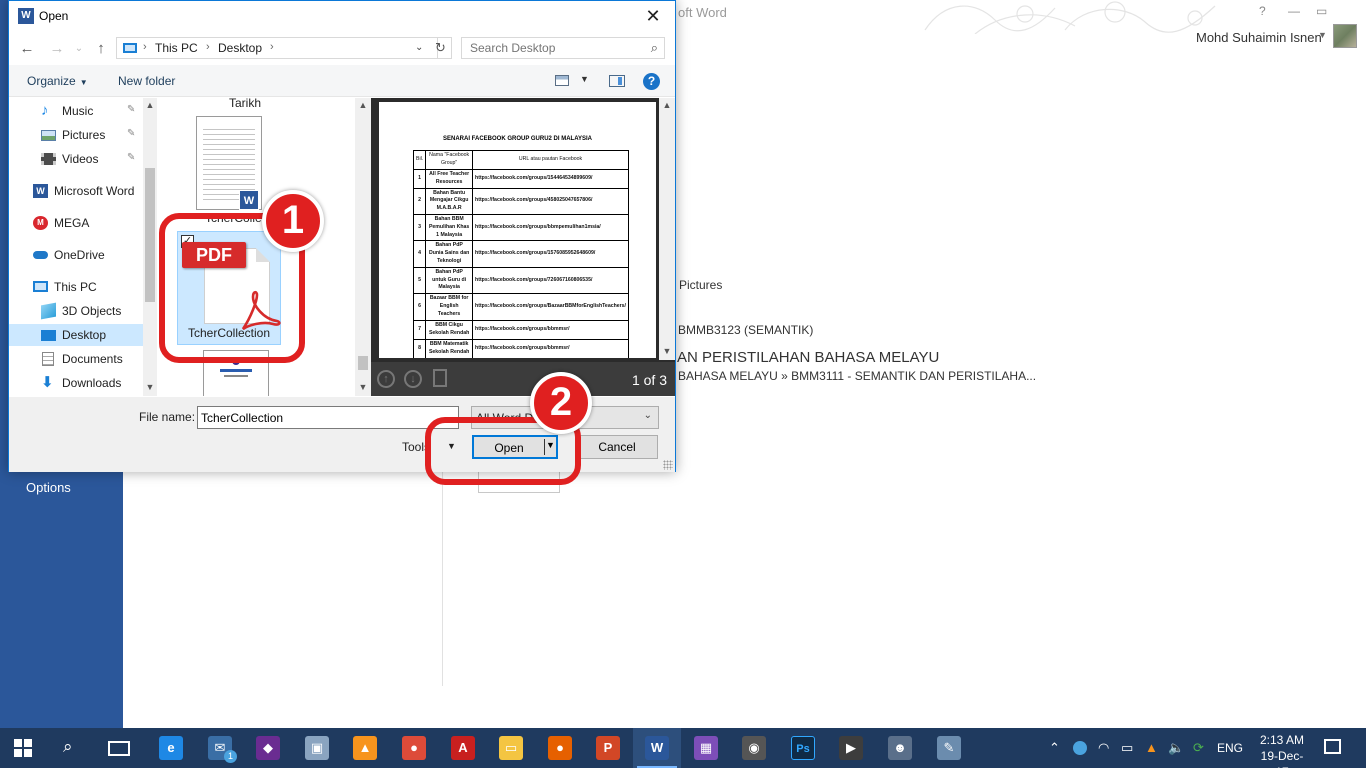 Image resolution: width=1366 pixels, height=768 pixels. Describe the element at coordinates (176, 48) in the screenshot. I see `breadcrumb-this-pc: This PC` at that location.